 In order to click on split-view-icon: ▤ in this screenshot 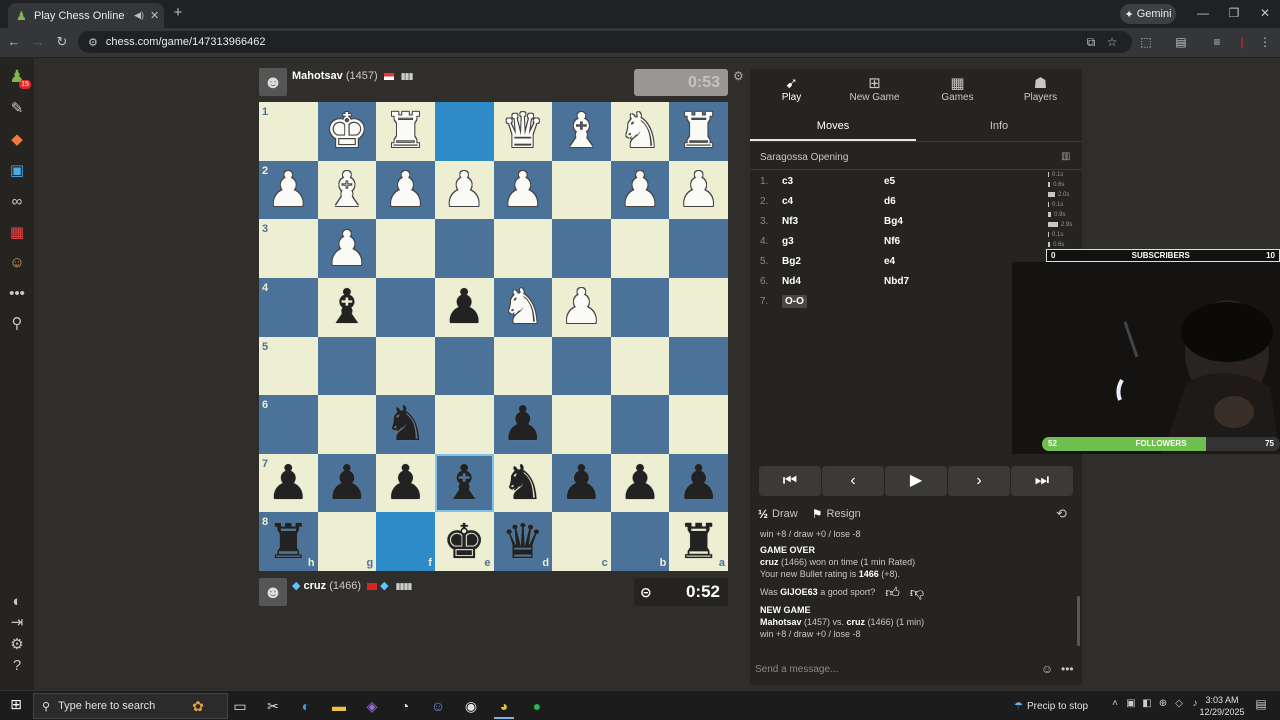, I will do `click(1181, 42)`.